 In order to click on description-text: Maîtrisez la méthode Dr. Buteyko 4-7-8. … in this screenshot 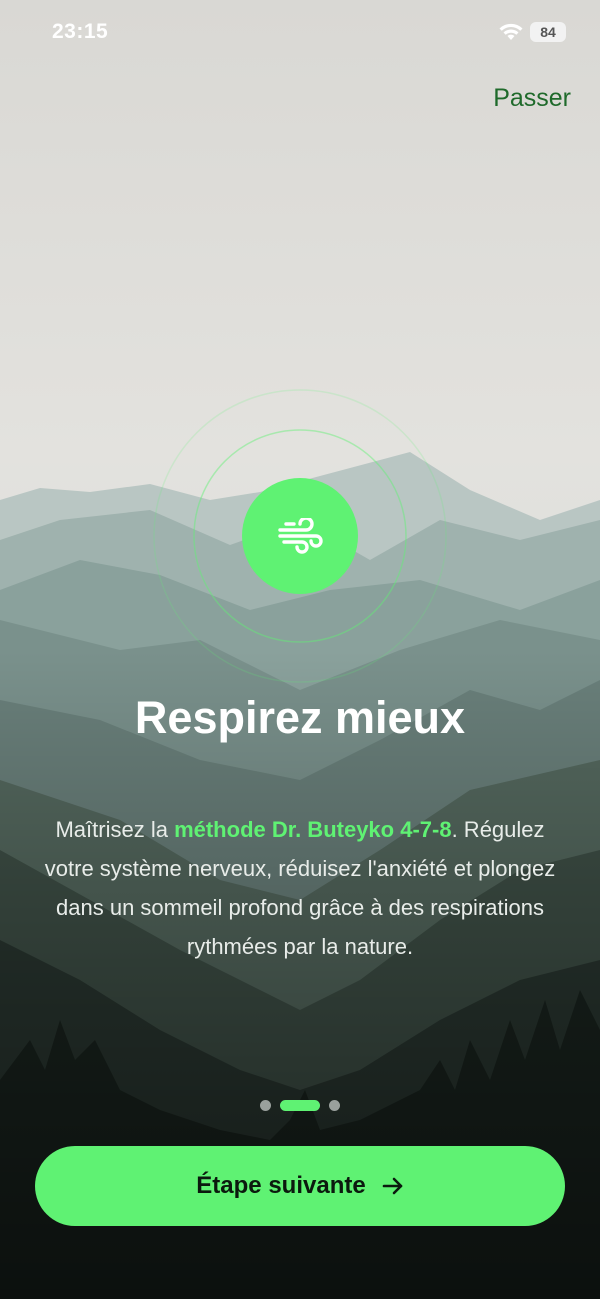, I will do `click(300, 888)`.